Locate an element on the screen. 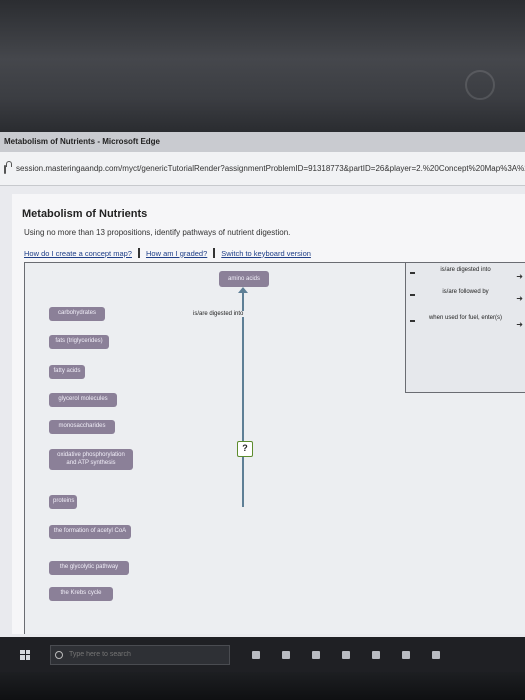 This screenshot has width=525, height=700. light-glare is located at coordinates (480, 85).